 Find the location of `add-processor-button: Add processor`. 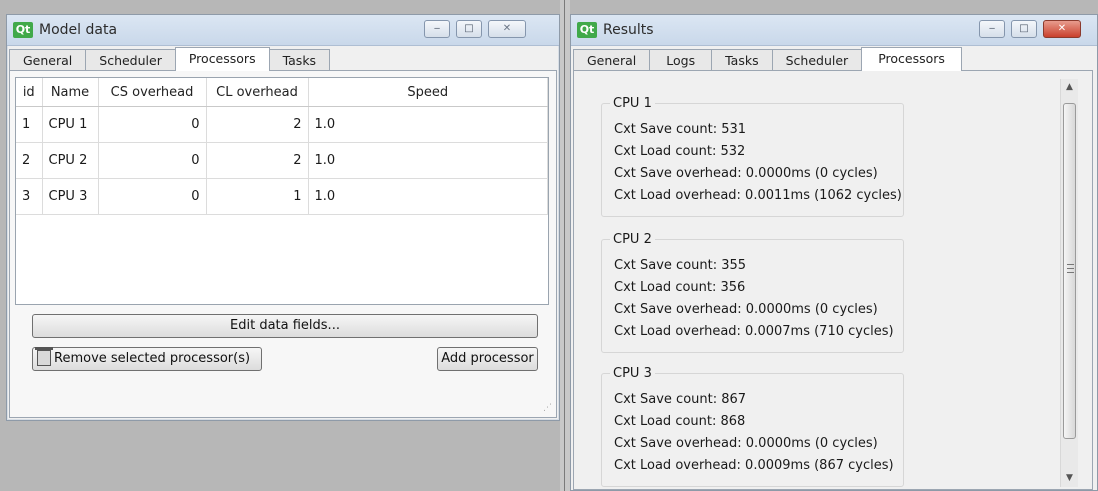

add-processor-button: Add processor is located at coordinates (487, 359).